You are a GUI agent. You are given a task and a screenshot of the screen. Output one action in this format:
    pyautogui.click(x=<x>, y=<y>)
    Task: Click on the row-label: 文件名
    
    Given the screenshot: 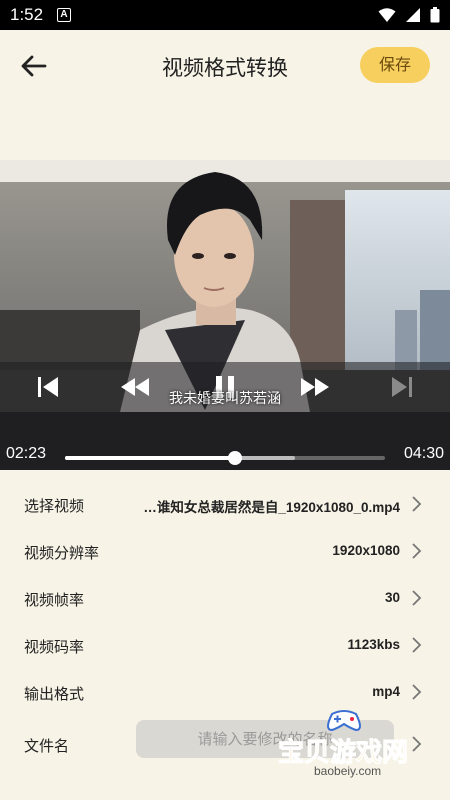 What is the action you would take?
    pyautogui.click(x=47, y=746)
    